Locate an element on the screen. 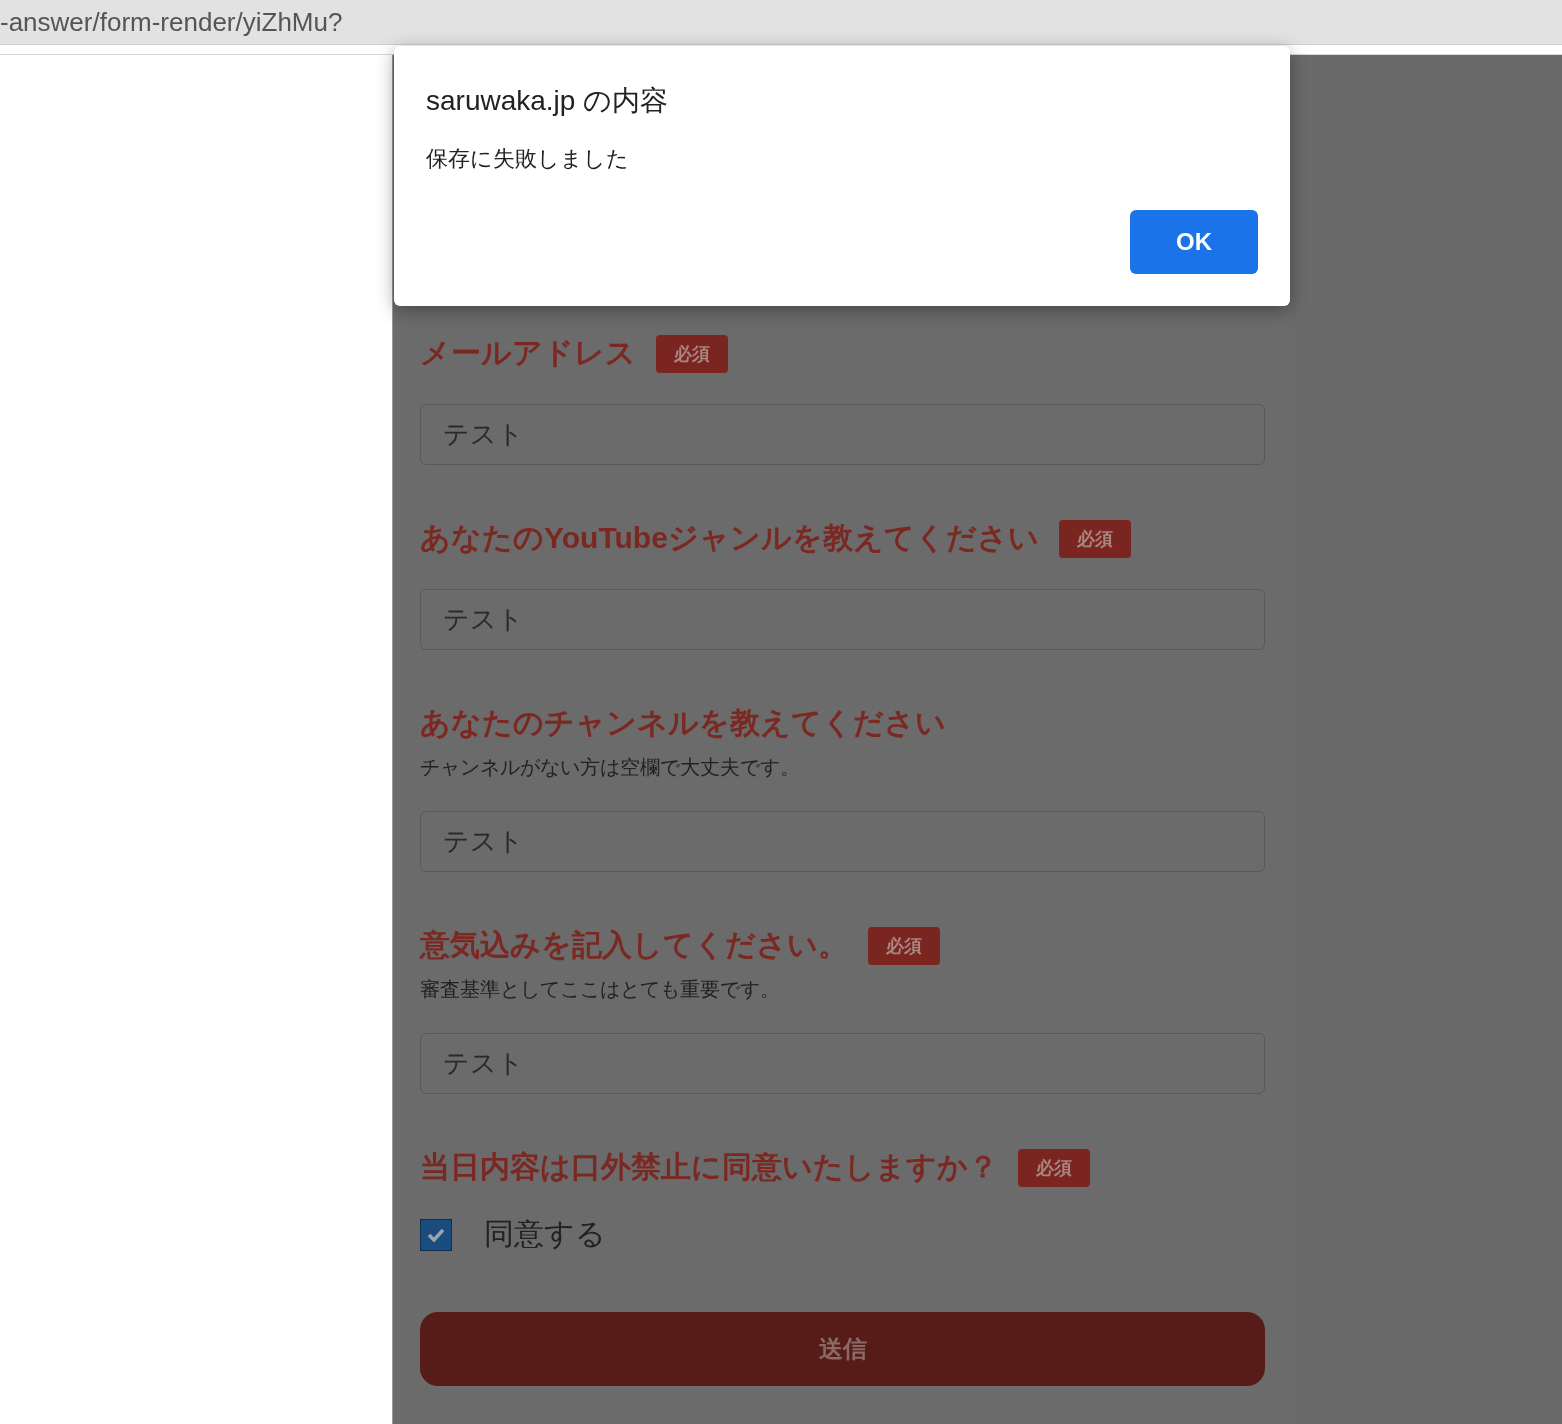  question-label: あなたのチャンネルを教えてください is located at coordinates (683, 723).